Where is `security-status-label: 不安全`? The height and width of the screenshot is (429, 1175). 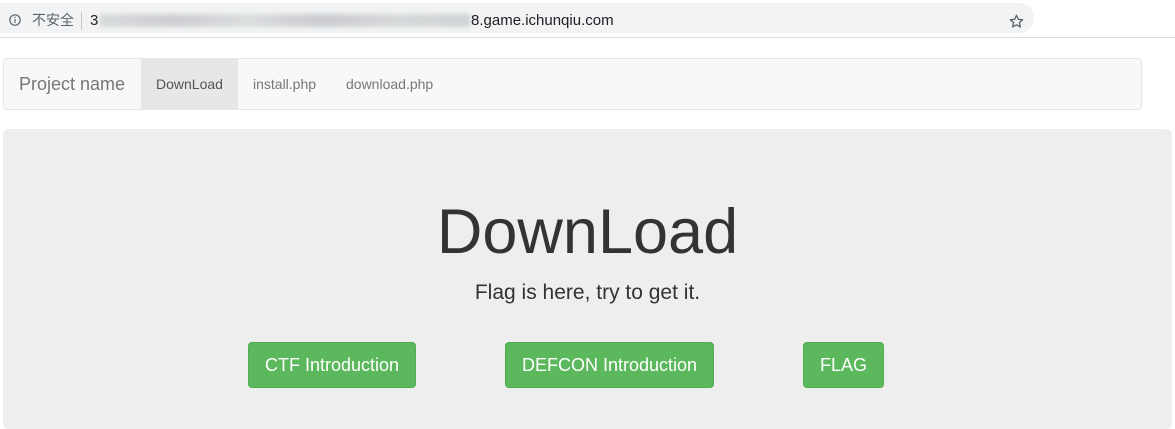
security-status-label: 不安全 is located at coordinates (53, 21).